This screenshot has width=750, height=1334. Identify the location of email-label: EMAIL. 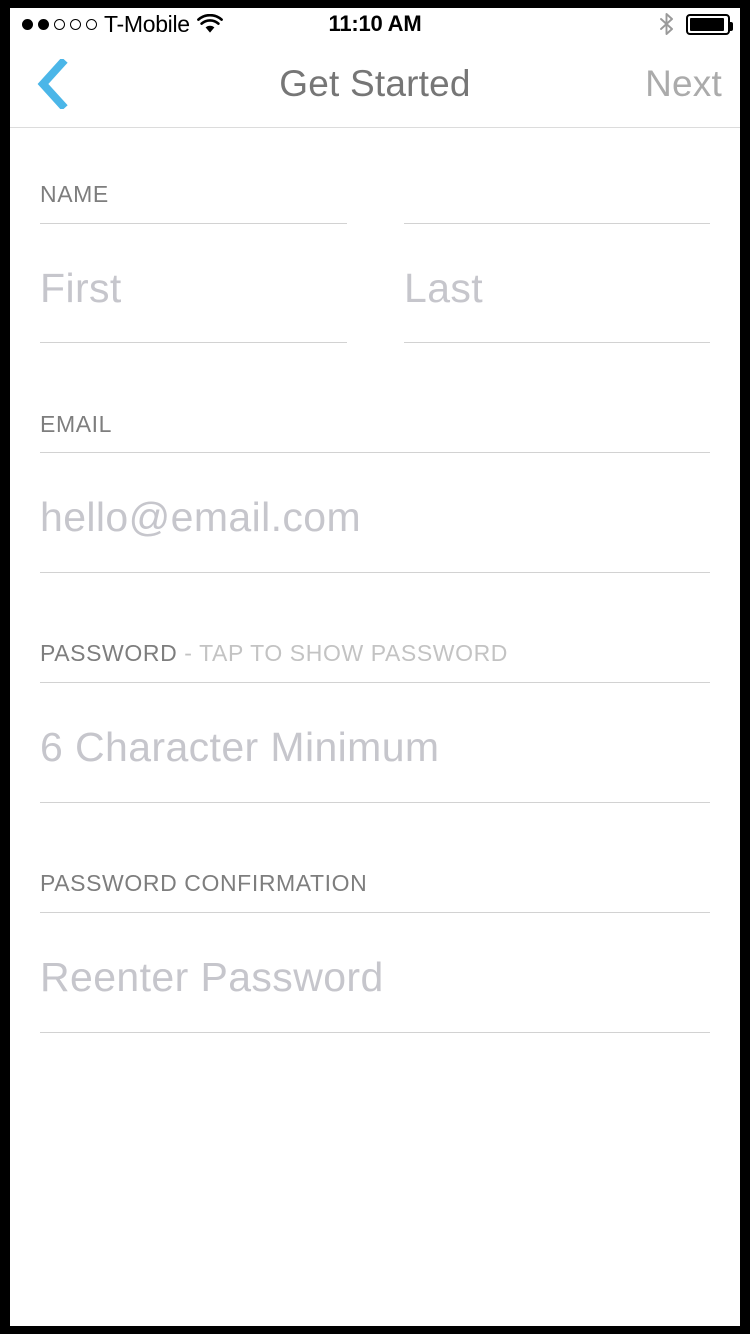
(76, 424).